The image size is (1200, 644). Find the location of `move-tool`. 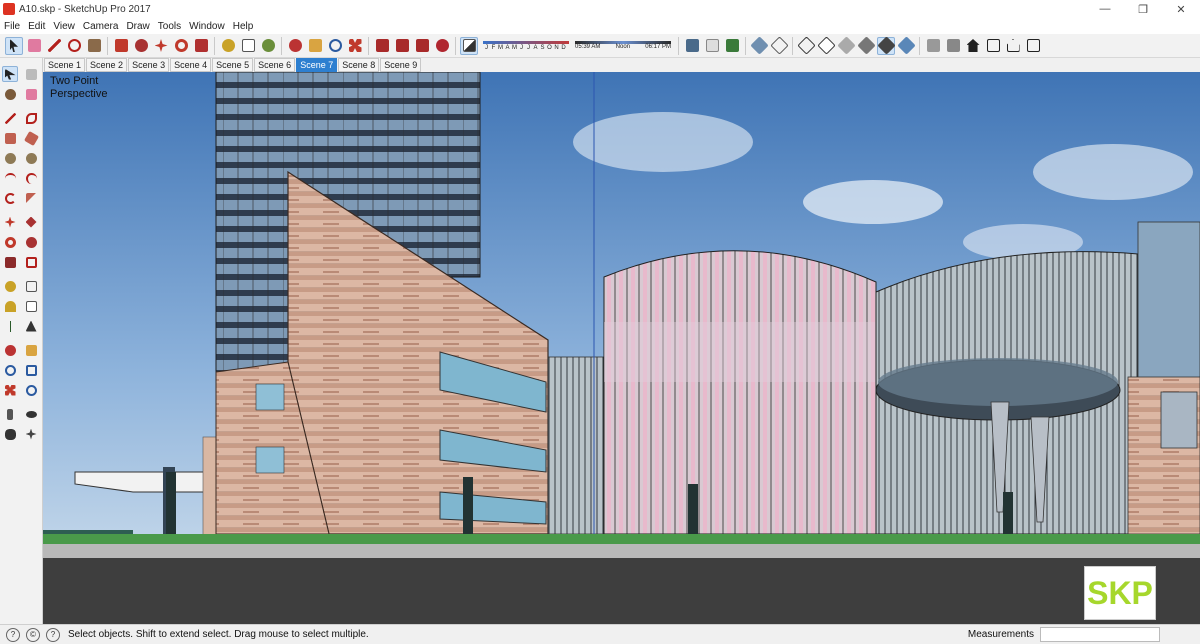

move-tool is located at coordinates (10, 222).